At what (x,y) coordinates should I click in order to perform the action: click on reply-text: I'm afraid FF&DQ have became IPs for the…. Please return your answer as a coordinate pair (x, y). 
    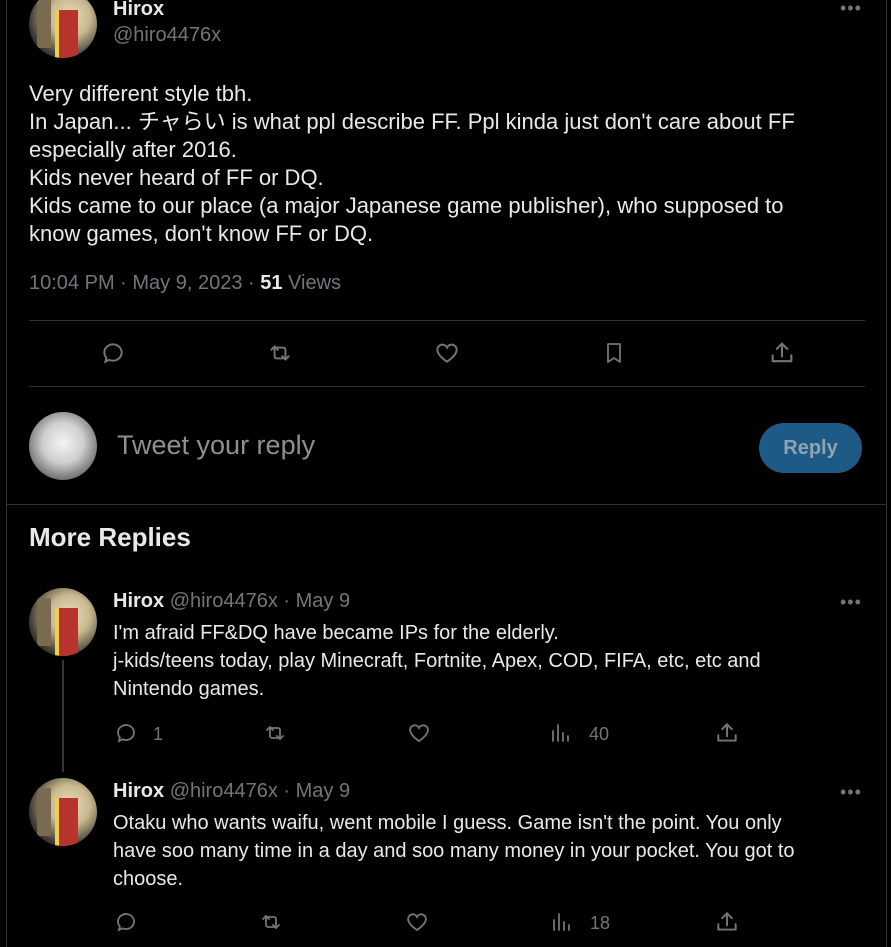
    Looking at the image, I should click on (493, 661).